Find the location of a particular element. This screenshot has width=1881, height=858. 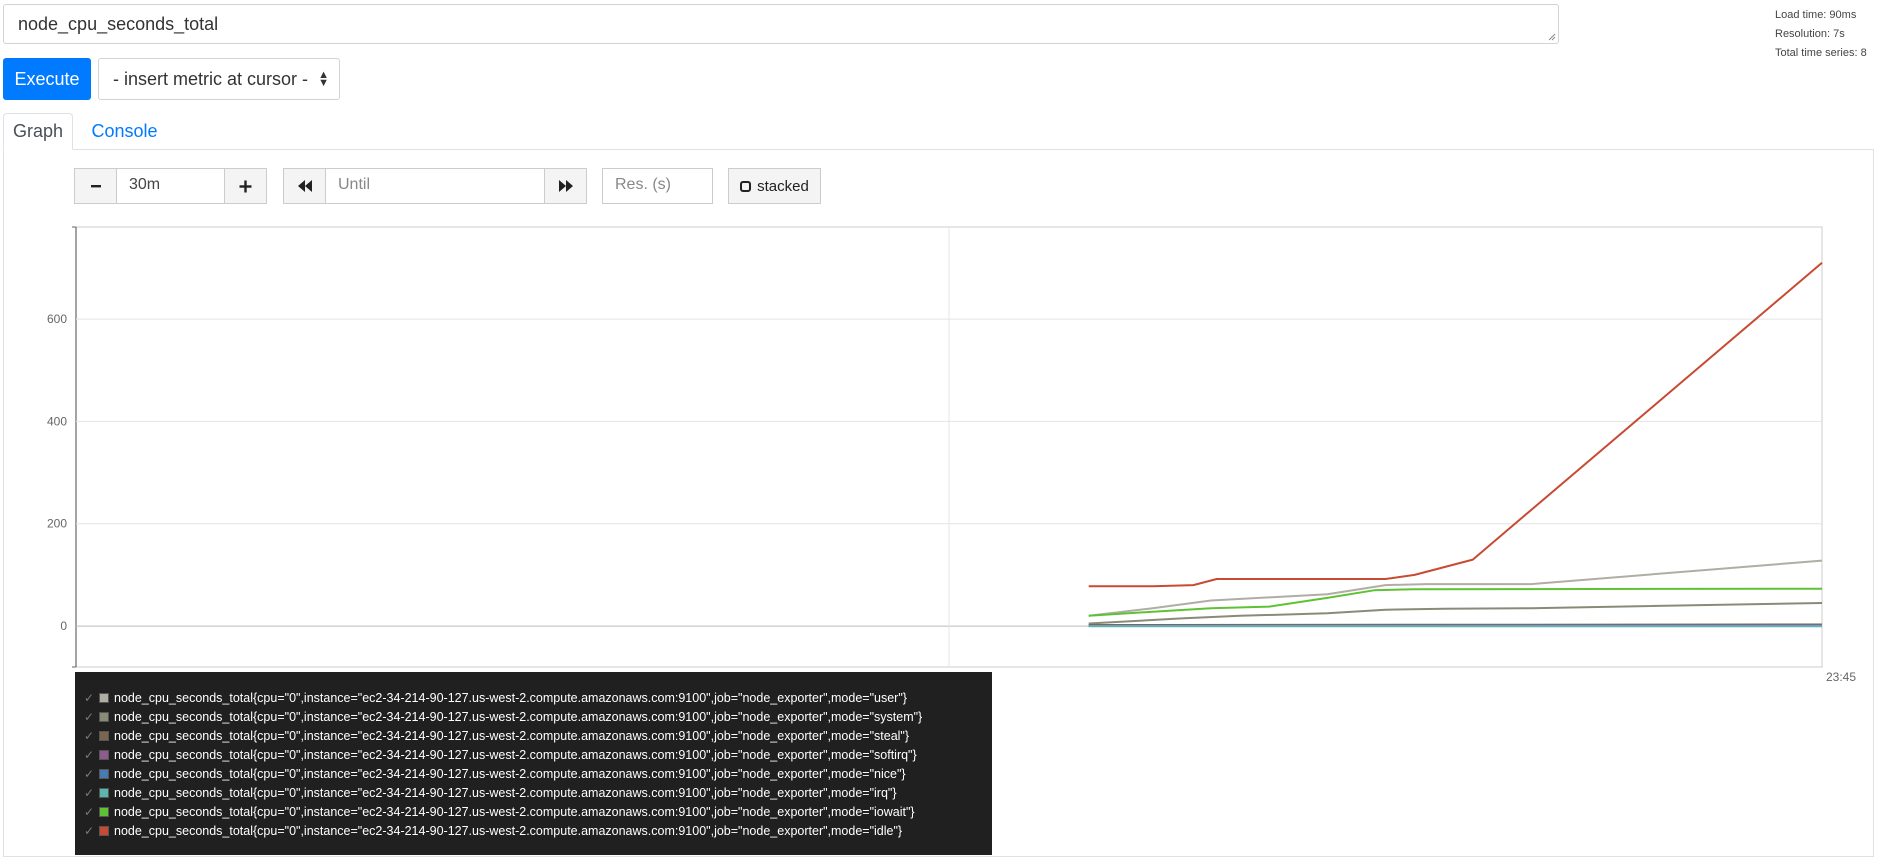

y-tick-label: 200 is located at coordinates (57, 524).